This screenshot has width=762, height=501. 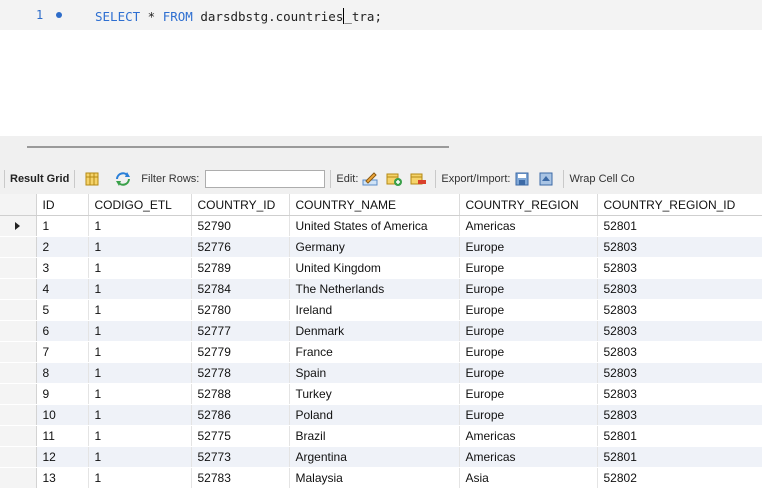 What do you see at coordinates (240, 205) in the screenshot?
I see `column-header-country-id: COUNTRY_ID` at bounding box center [240, 205].